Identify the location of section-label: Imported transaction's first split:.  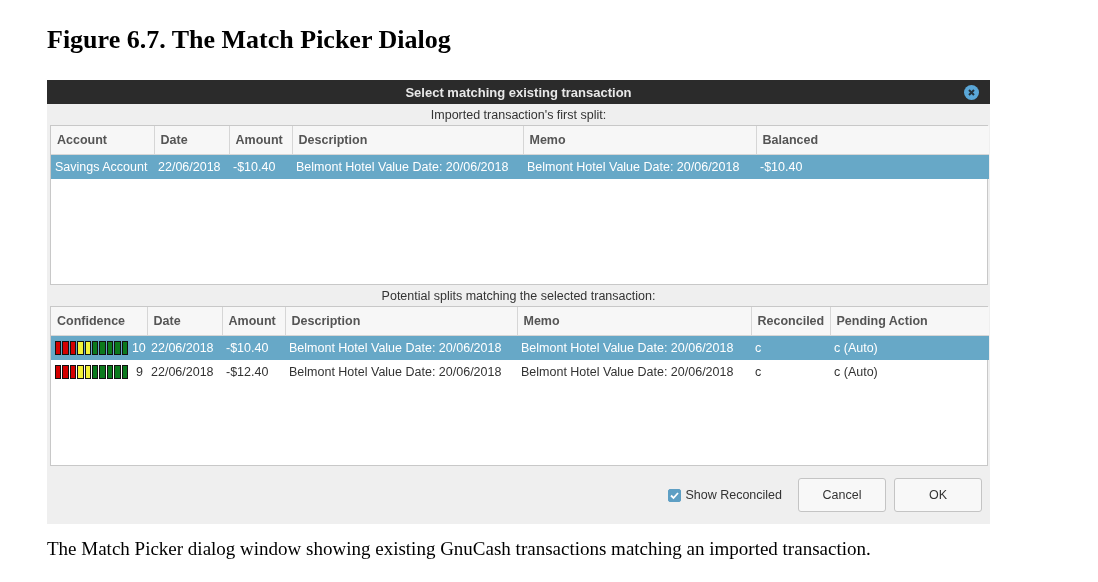
(518, 115).